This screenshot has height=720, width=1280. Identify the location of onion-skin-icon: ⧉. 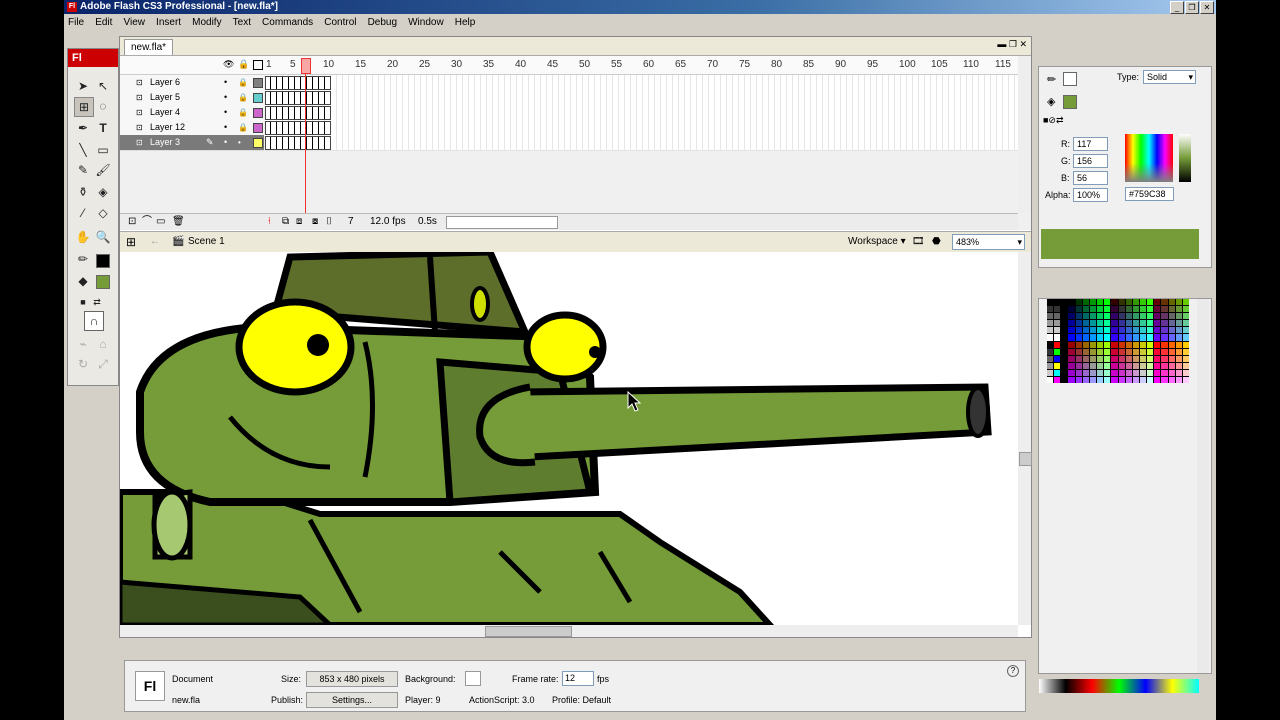
(285, 222).